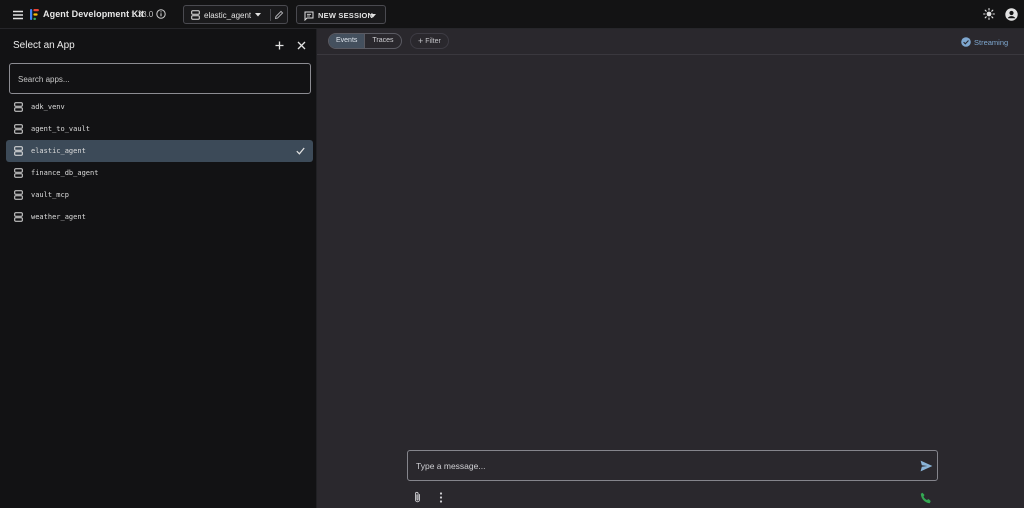 The image size is (1024, 508). Describe the element at coordinates (58, 217) in the screenshot. I see `app-item-label: weather_agent` at that location.